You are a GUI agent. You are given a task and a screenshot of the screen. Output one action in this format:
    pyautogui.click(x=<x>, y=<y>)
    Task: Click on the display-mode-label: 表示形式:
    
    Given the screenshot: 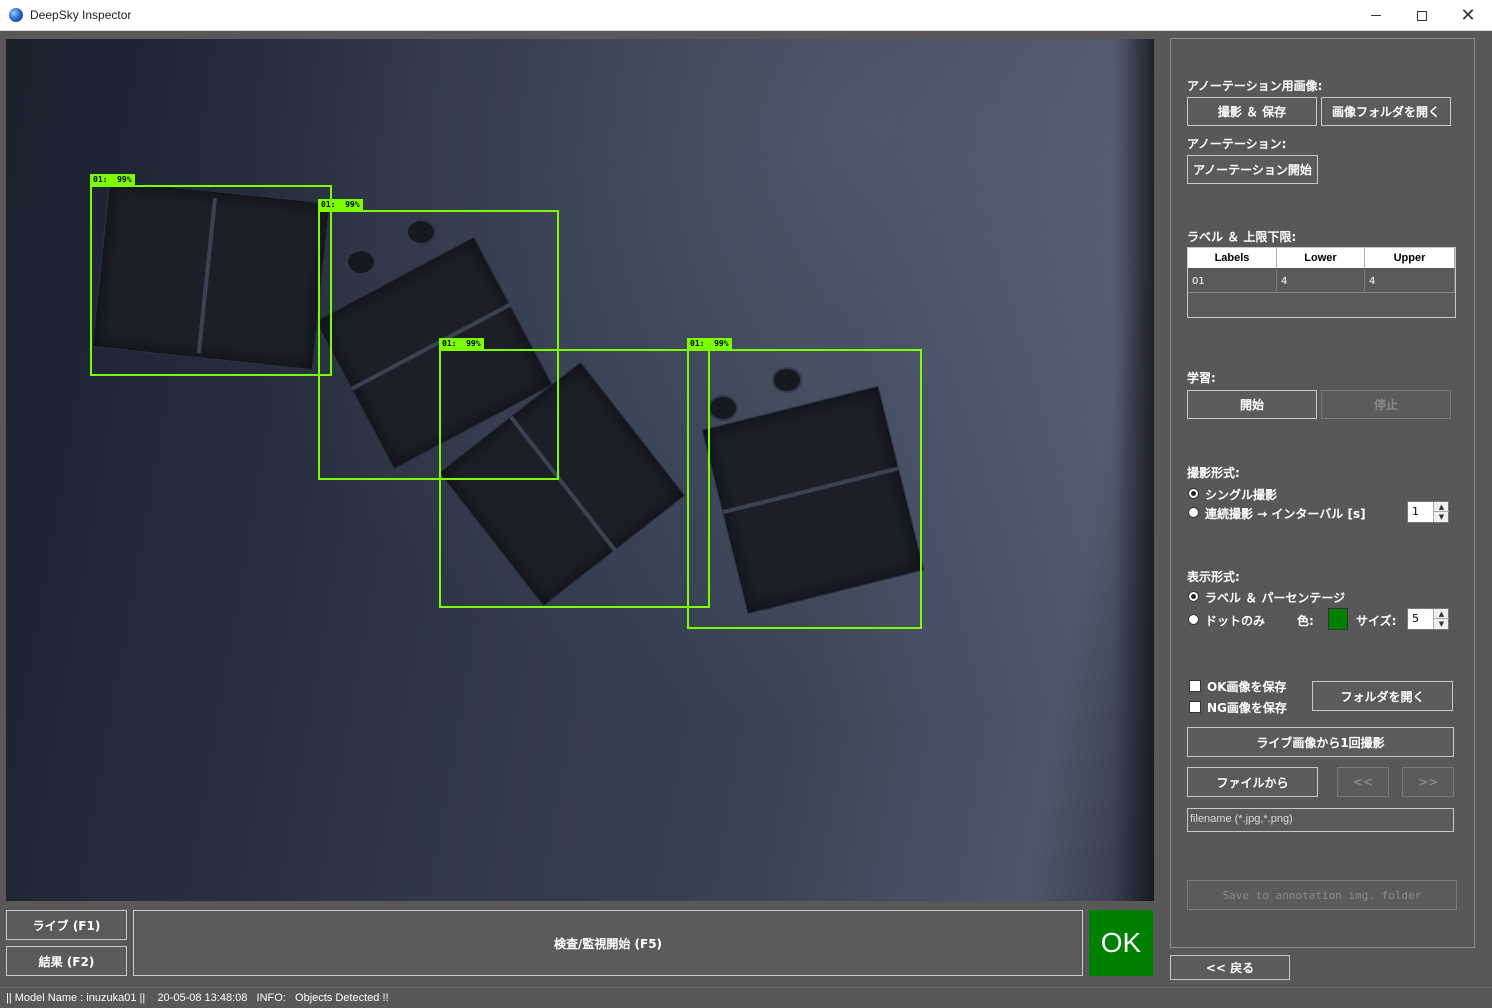 What is the action you would take?
    pyautogui.click(x=1213, y=577)
    